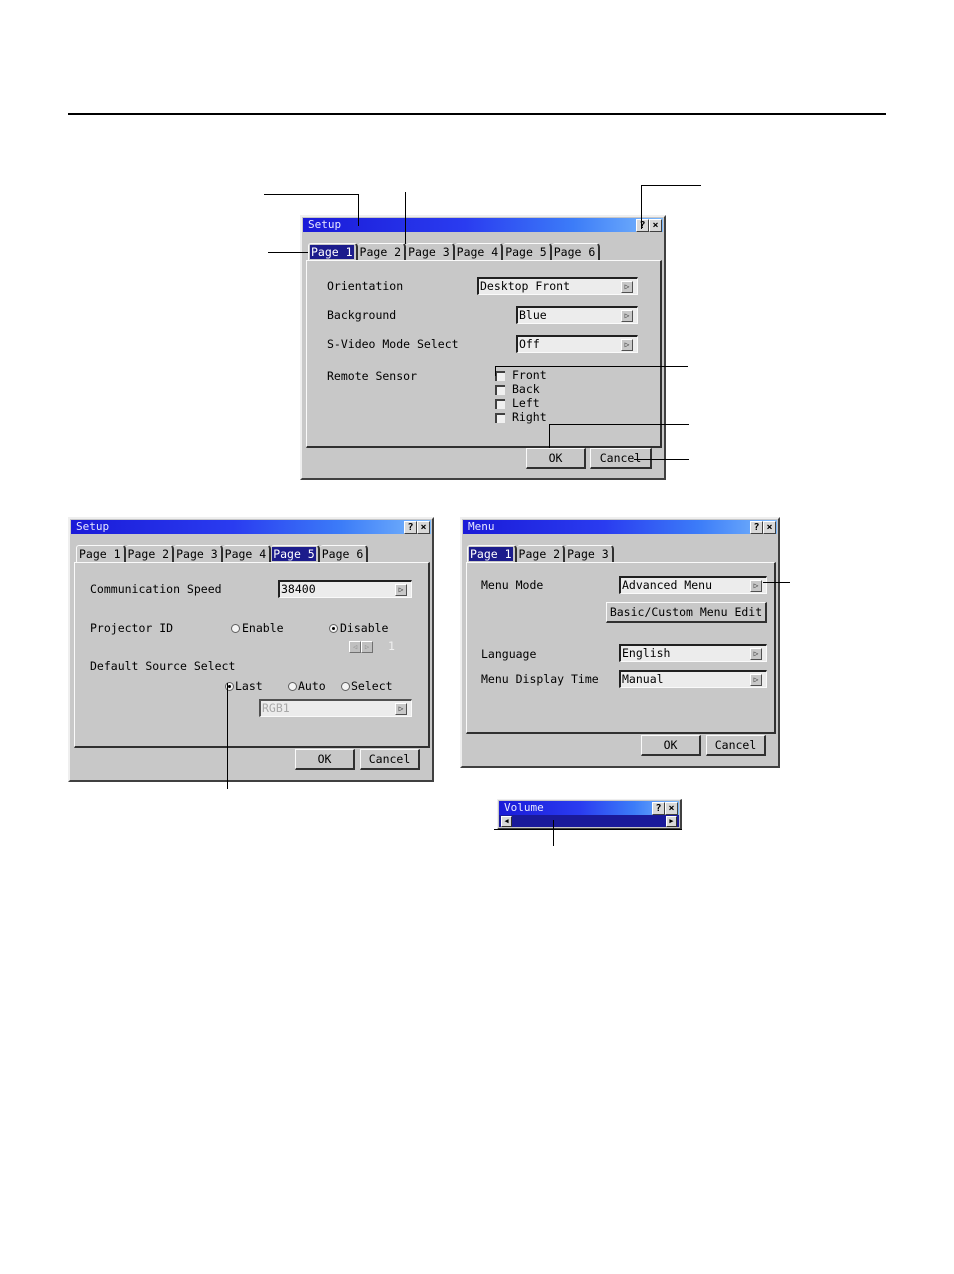  I want to click on volume-down-icon: ◀, so click(506, 821).